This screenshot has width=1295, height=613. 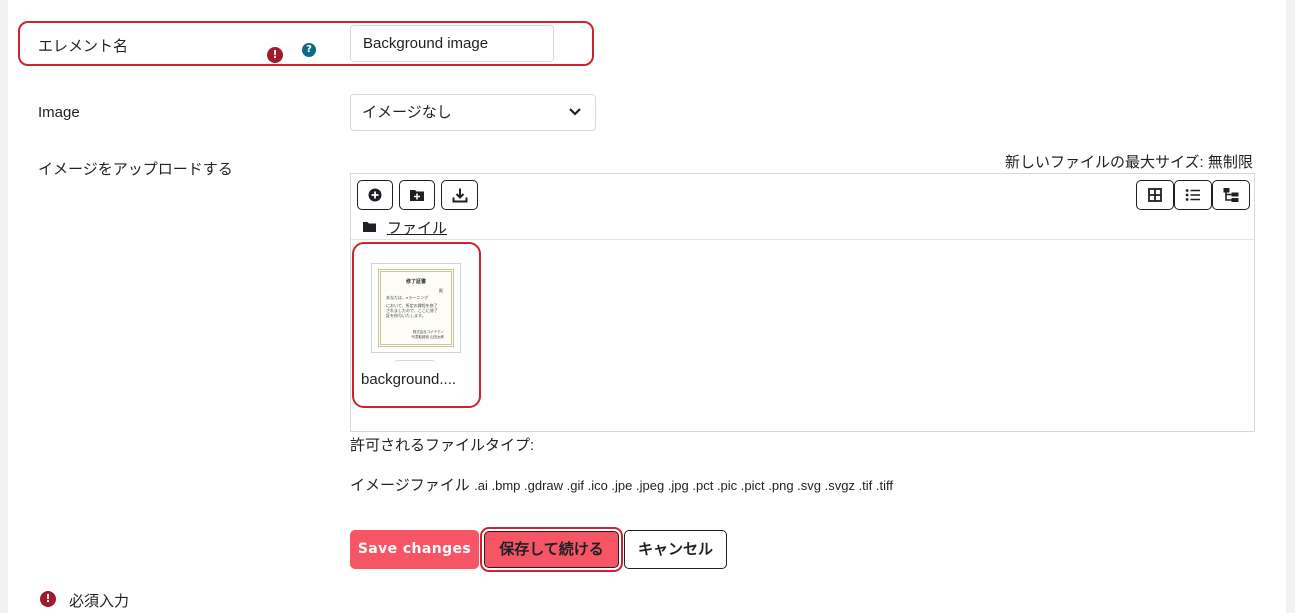 What do you see at coordinates (675, 549) in the screenshot?
I see `cancel-button: キャンセル` at bounding box center [675, 549].